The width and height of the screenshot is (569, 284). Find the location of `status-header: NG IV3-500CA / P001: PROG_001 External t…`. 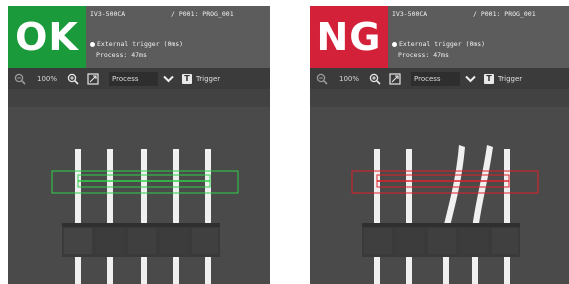

status-header: NG IV3-500CA / P001: PROG_001 External t… is located at coordinates (439, 37).